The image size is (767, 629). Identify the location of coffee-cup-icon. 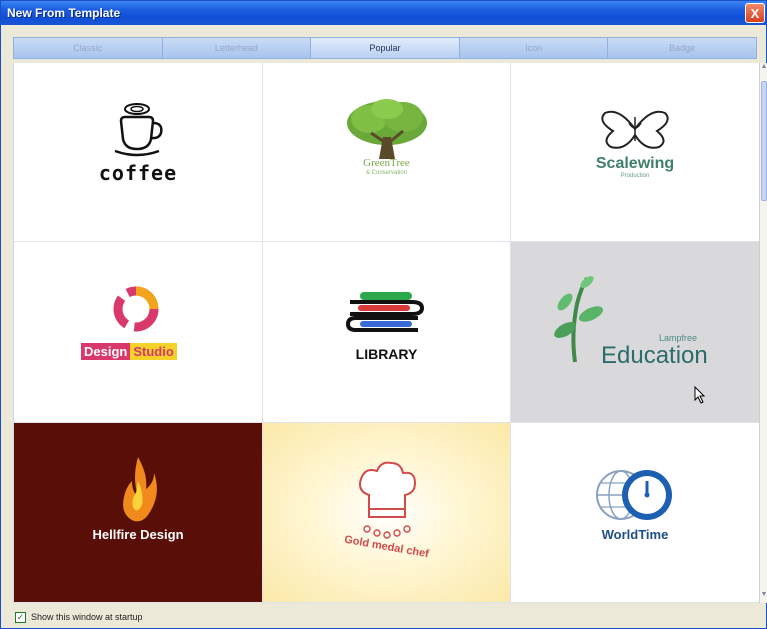
(138, 130).